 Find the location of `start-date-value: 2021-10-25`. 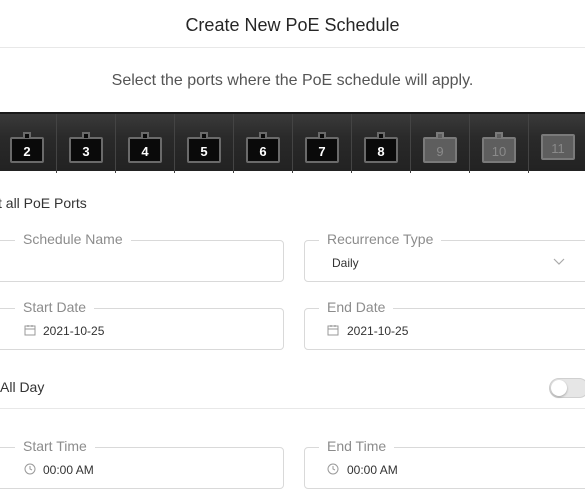

start-date-value: 2021-10-25 is located at coordinates (74, 331).